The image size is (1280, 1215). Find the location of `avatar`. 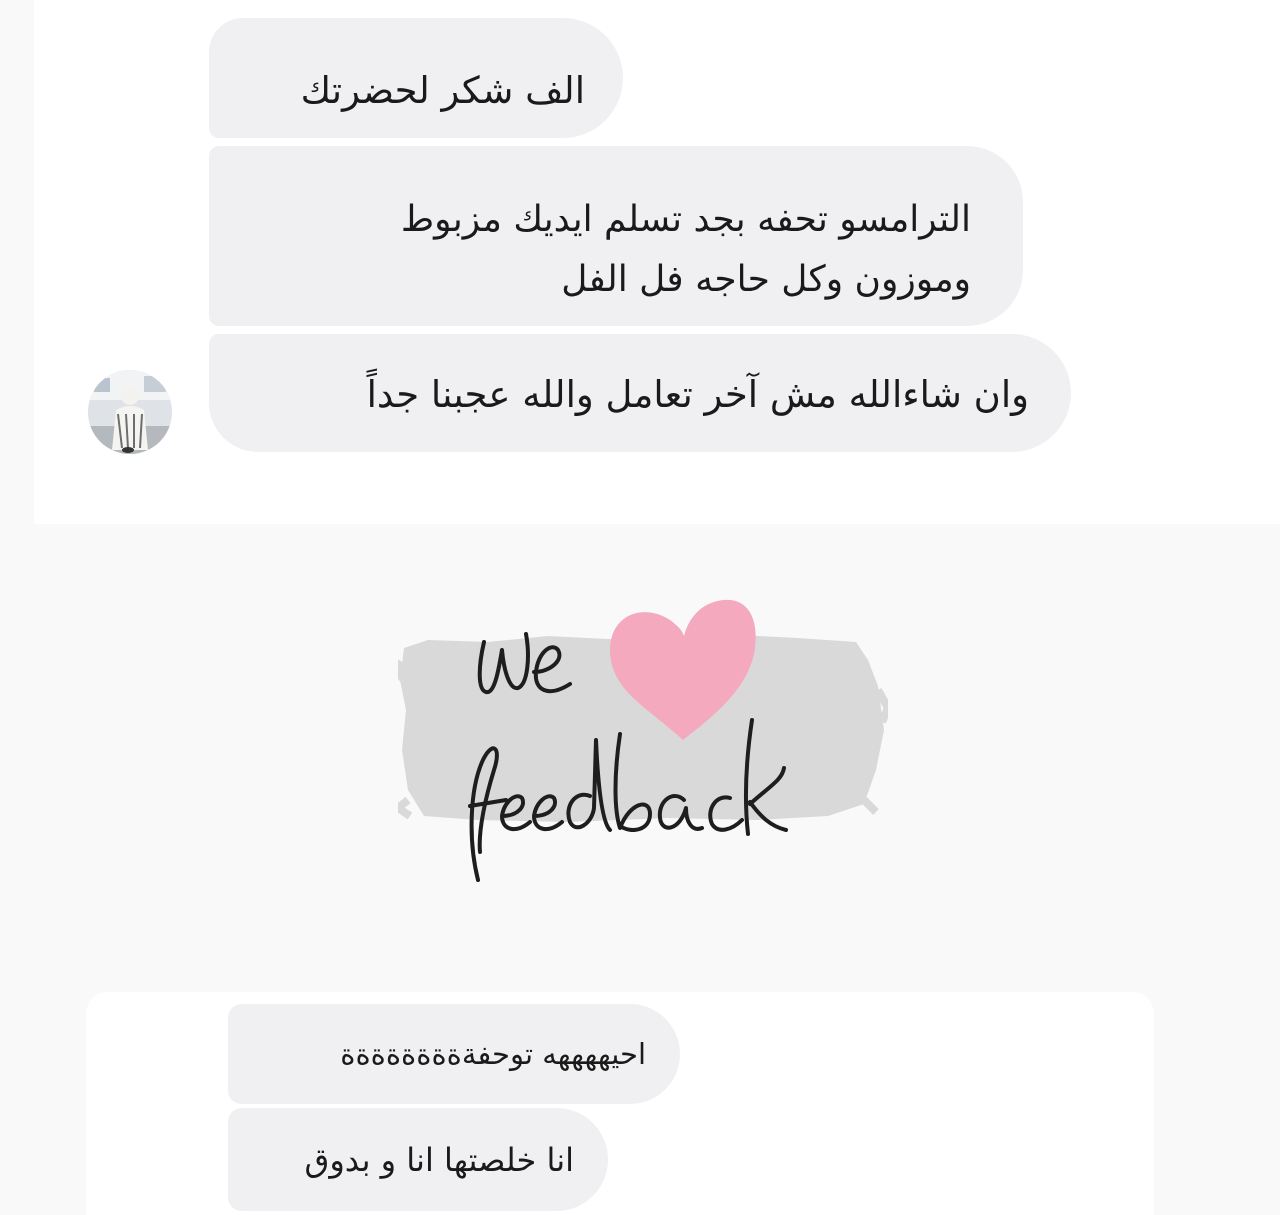

avatar is located at coordinates (130, 412).